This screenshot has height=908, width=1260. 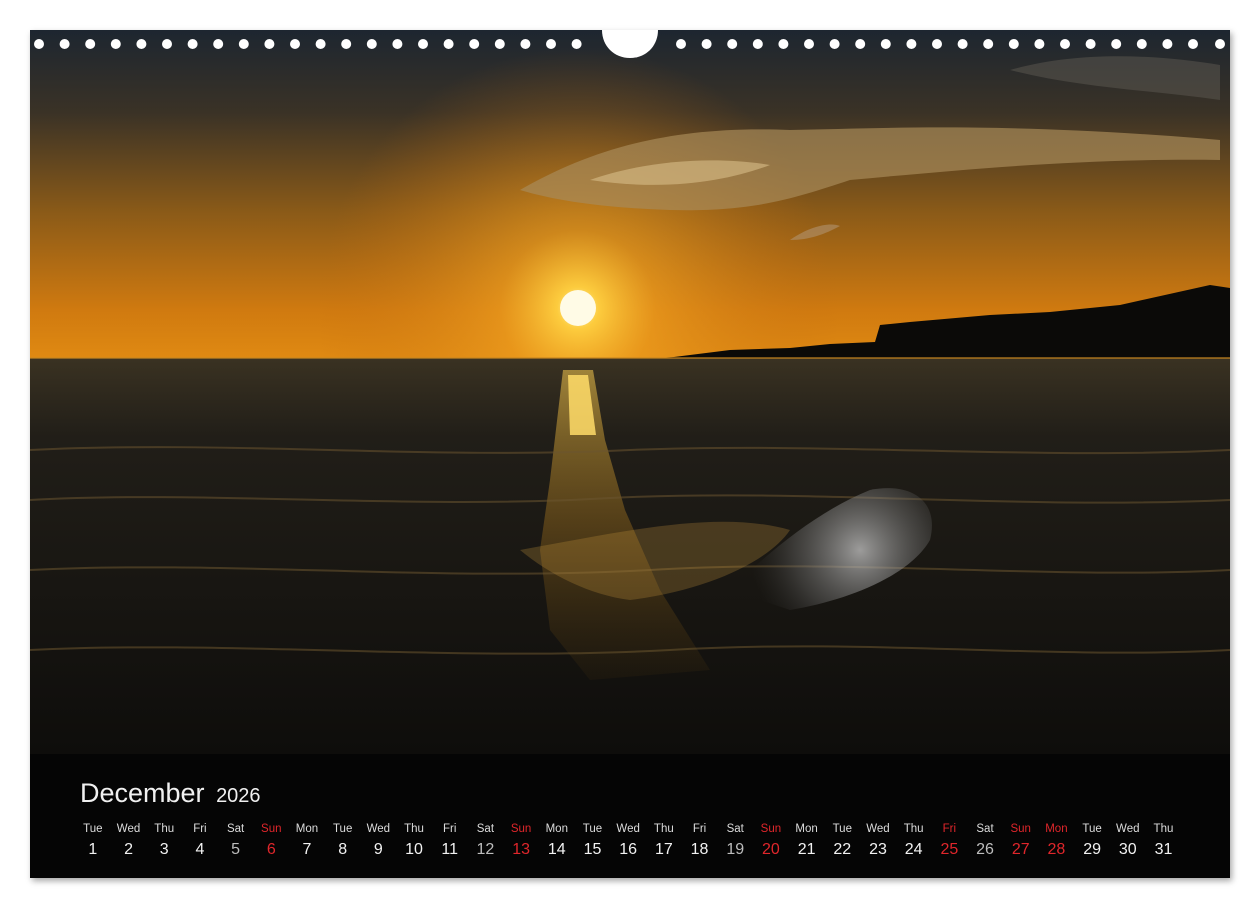 I want to click on day-cell: Tue 1, so click(x=93, y=841).